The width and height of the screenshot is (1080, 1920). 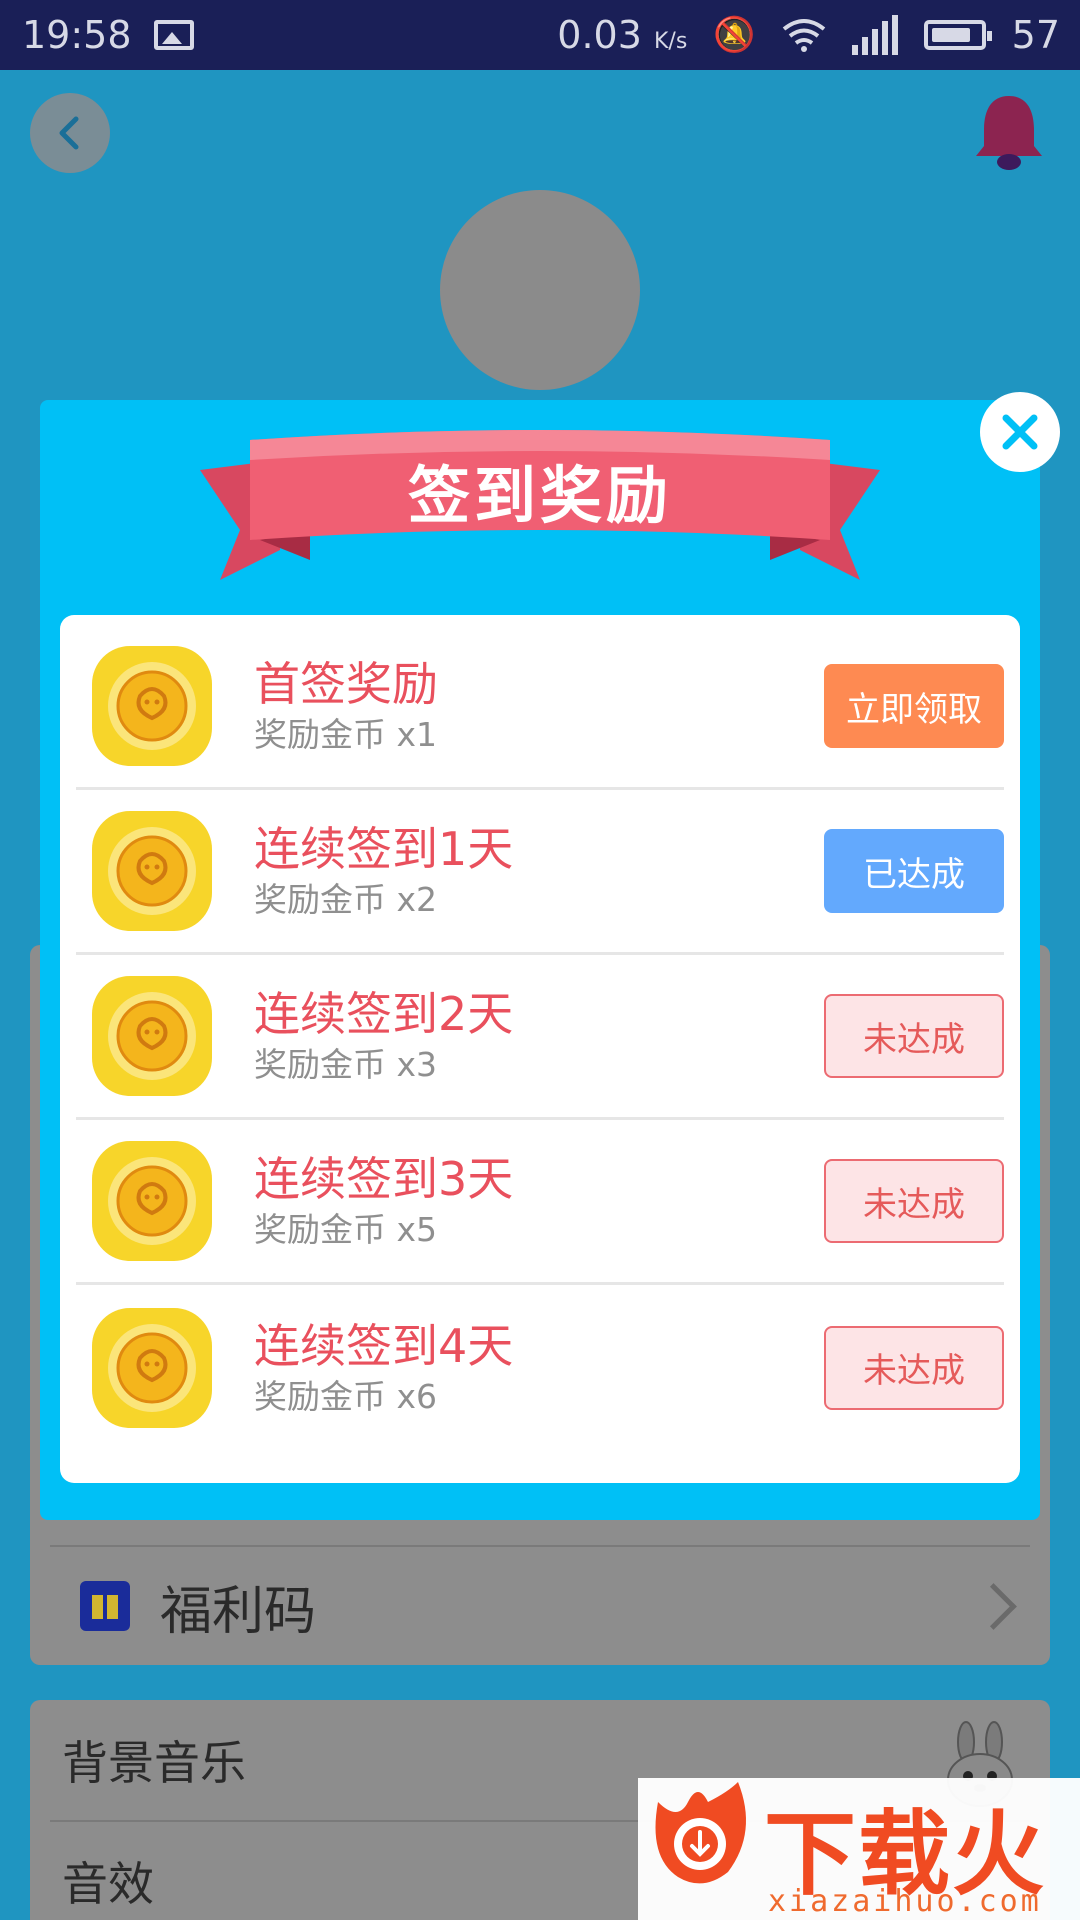 I want to click on network-speed-value: 0.03, so click(x=599, y=35).